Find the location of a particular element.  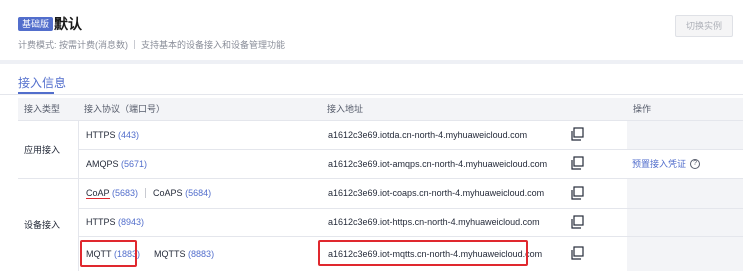

header-protocol: 接入协议（端口号） is located at coordinates (199, 109).